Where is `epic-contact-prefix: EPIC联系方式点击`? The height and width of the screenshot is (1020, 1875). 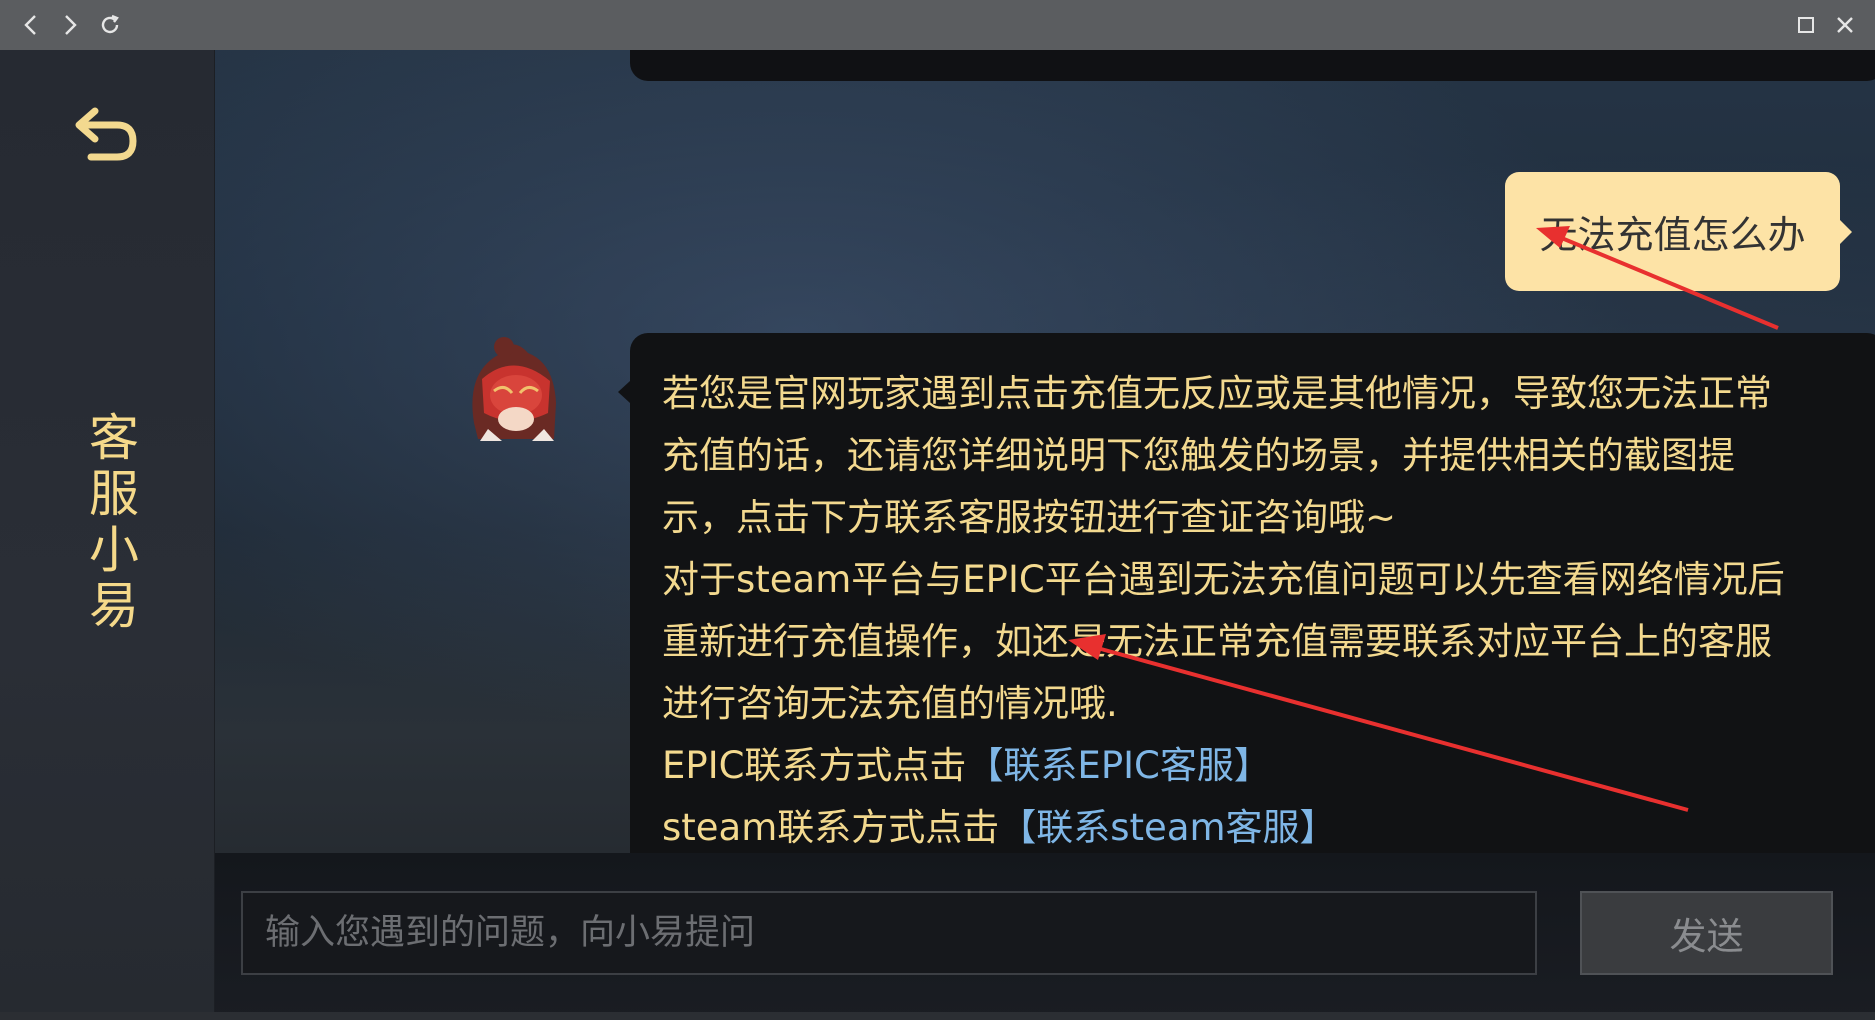 epic-contact-prefix: EPIC联系方式点击 is located at coordinates (814, 765).